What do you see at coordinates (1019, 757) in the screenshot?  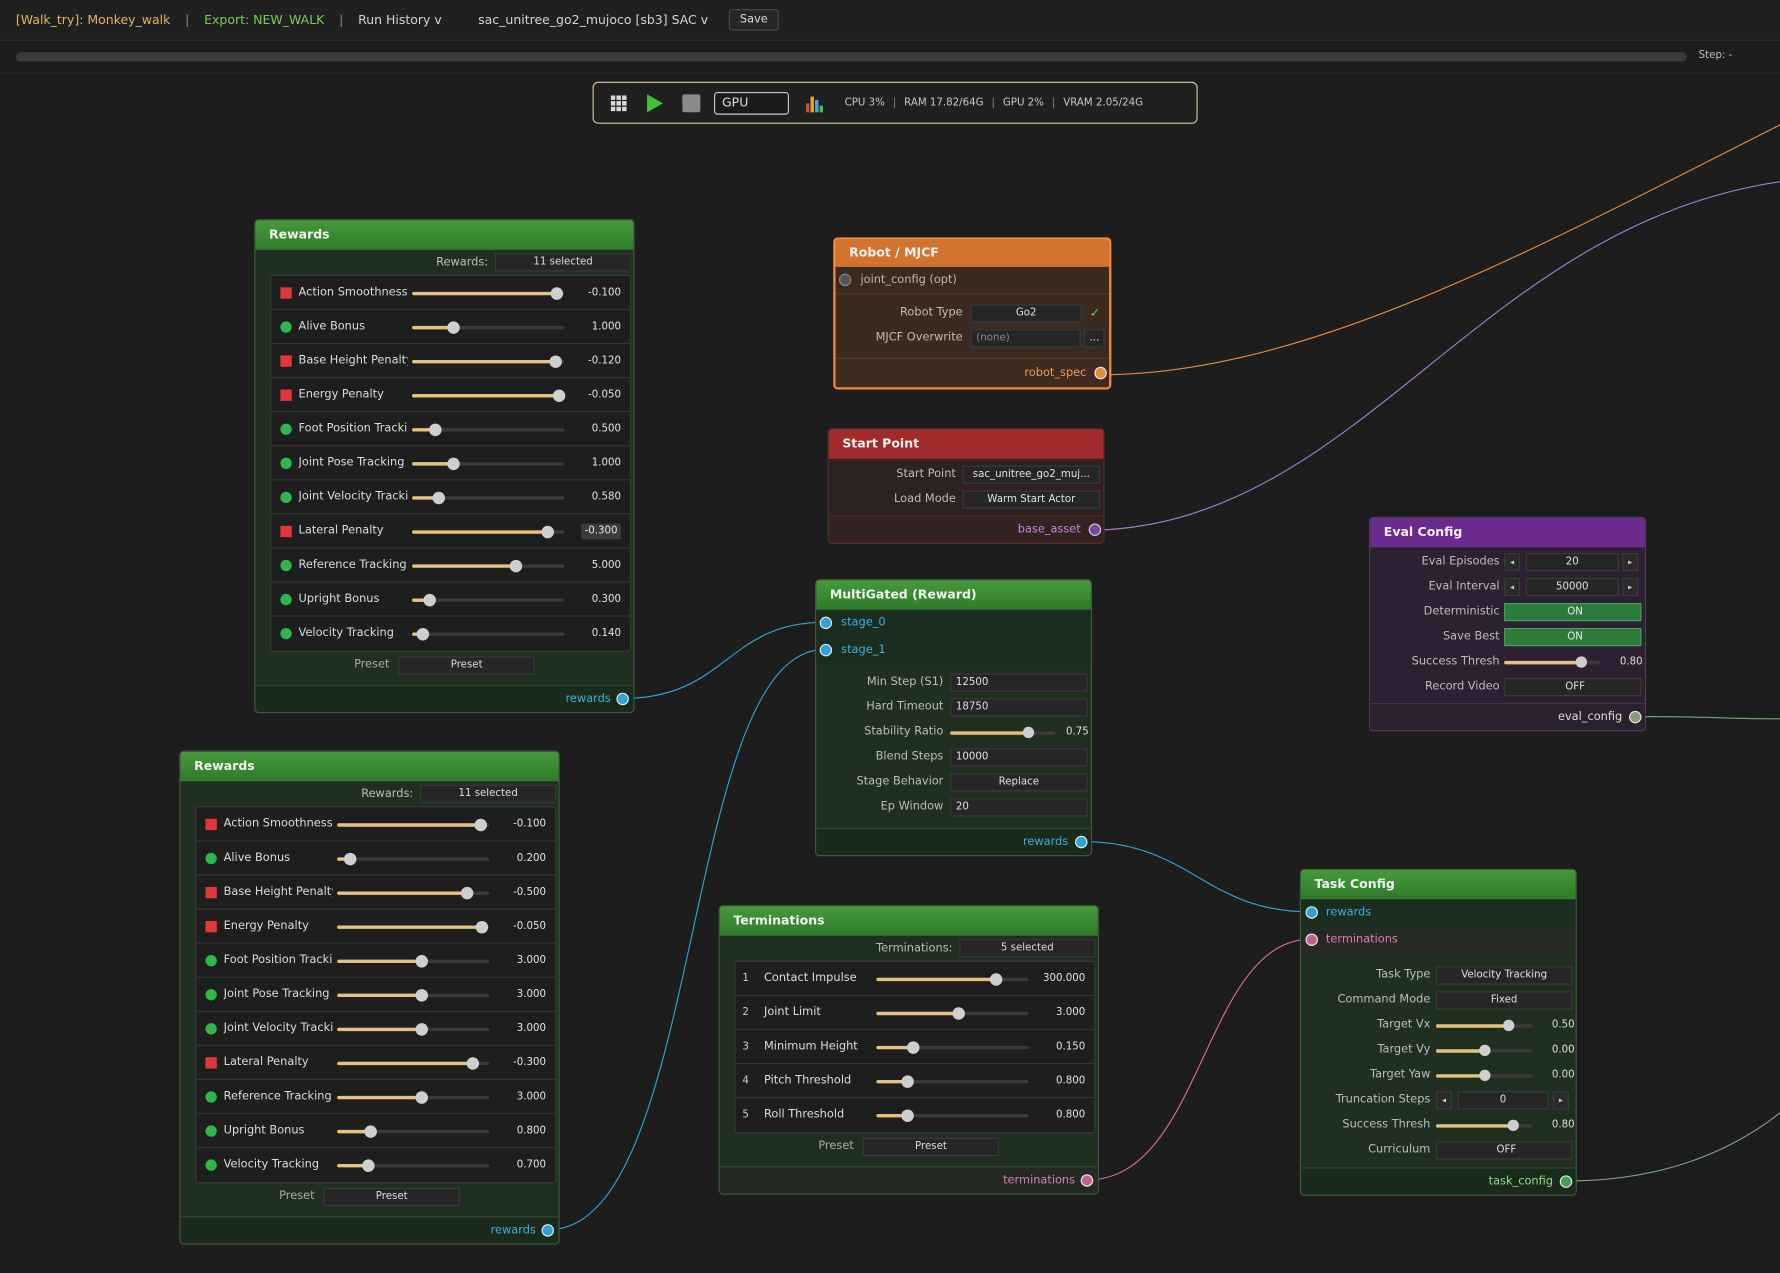 I see `blend-steps-input: 10000` at bounding box center [1019, 757].